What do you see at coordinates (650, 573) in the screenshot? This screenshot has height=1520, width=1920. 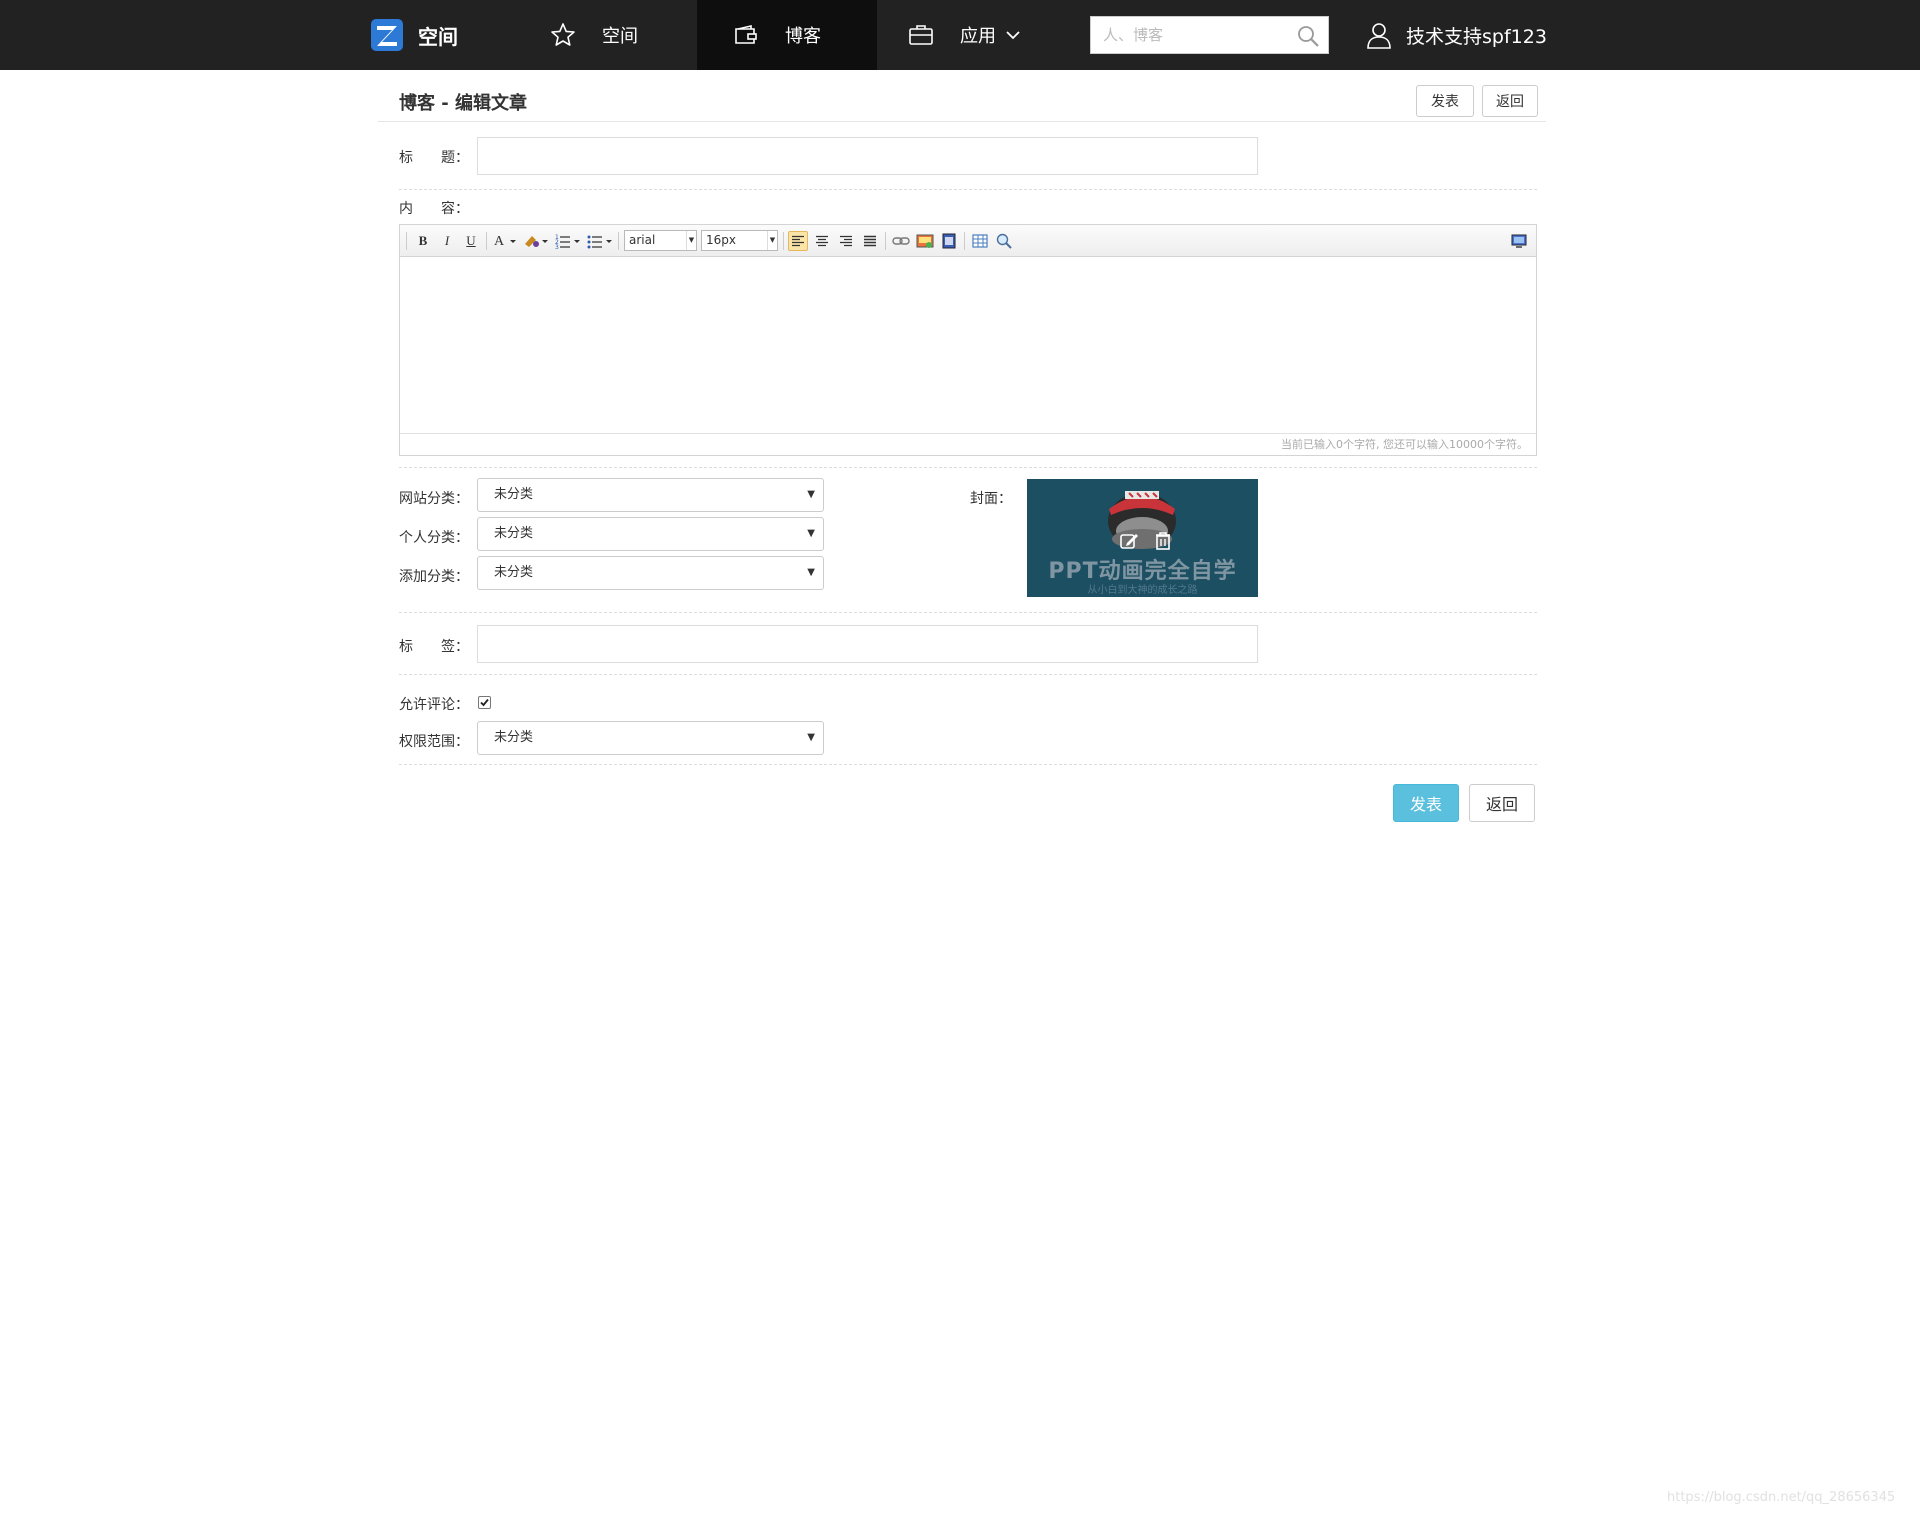 I see `add-category-select: 未分类 ▼` at bounding box center [650, 573].